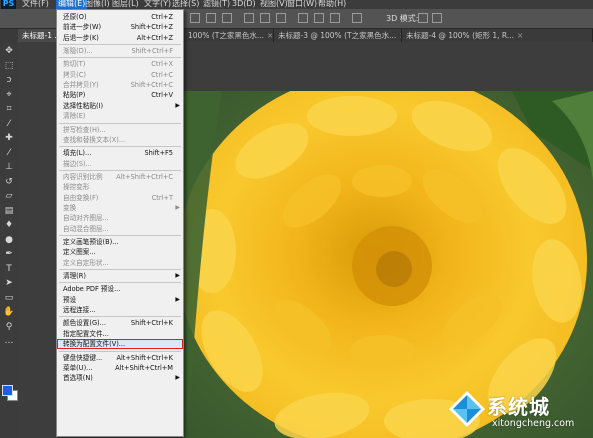  I want to click on foreground-color-swatch, so click(7, 390).